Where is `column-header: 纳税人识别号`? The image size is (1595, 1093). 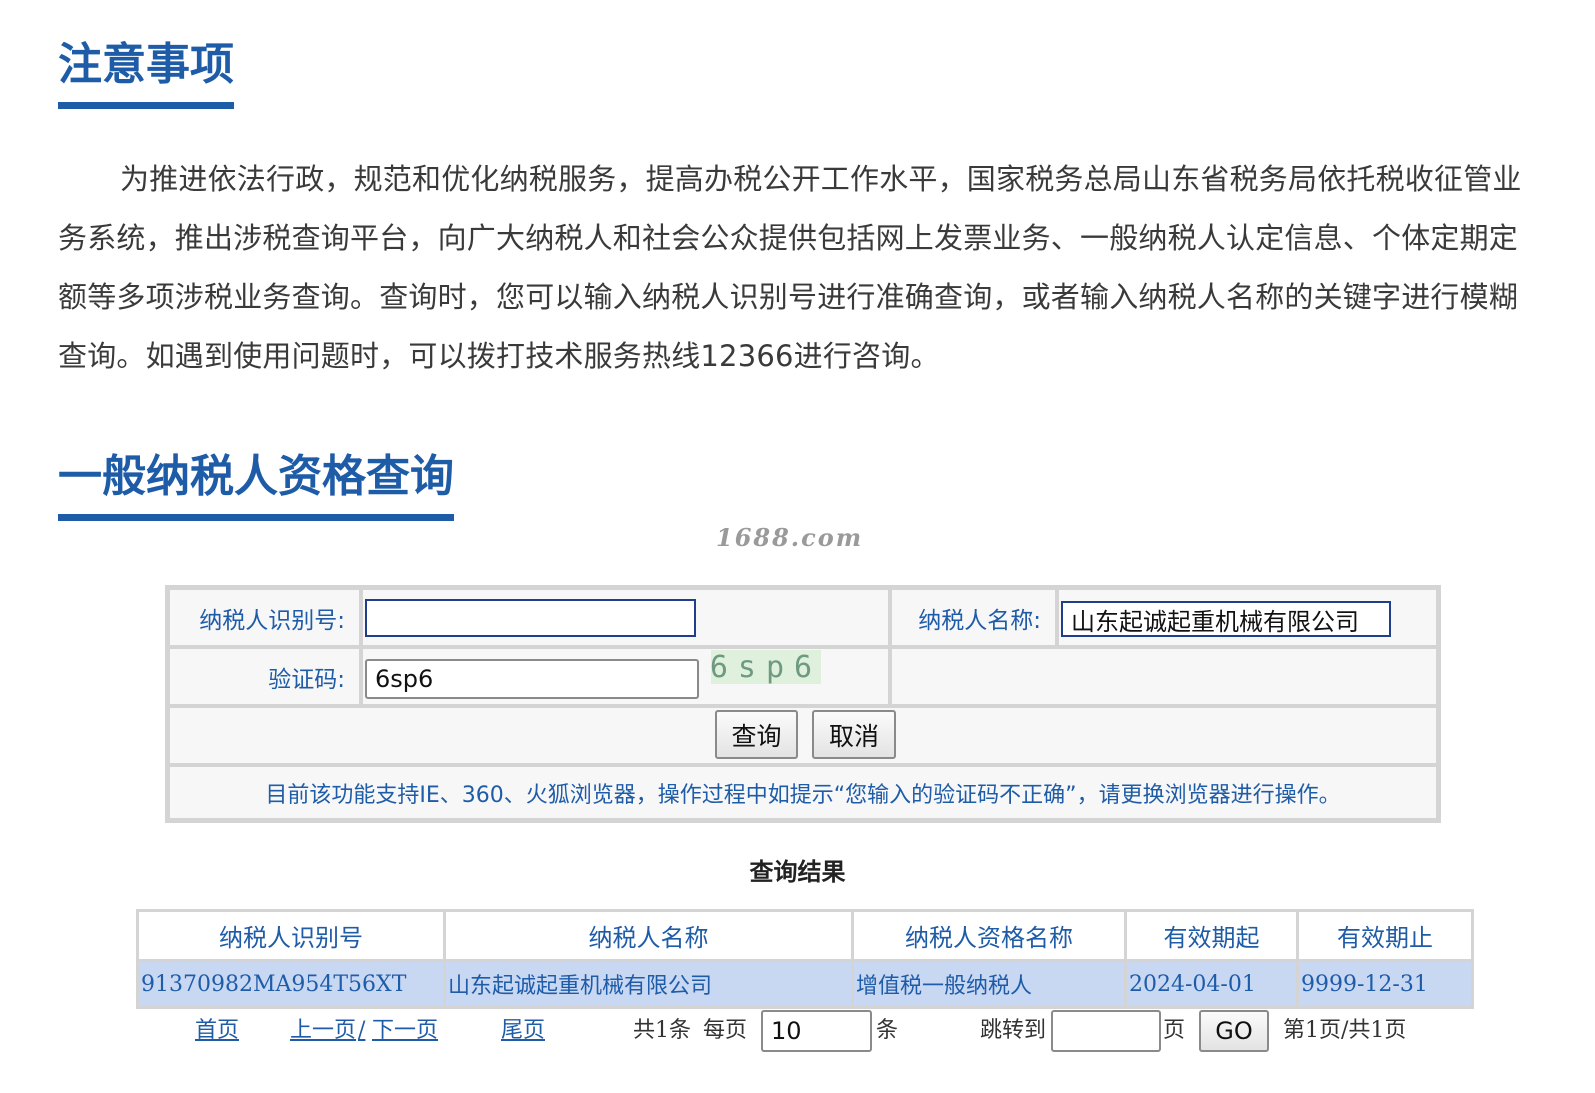 column-header: 纳税人识别号 is located at coordinates (291, 935).